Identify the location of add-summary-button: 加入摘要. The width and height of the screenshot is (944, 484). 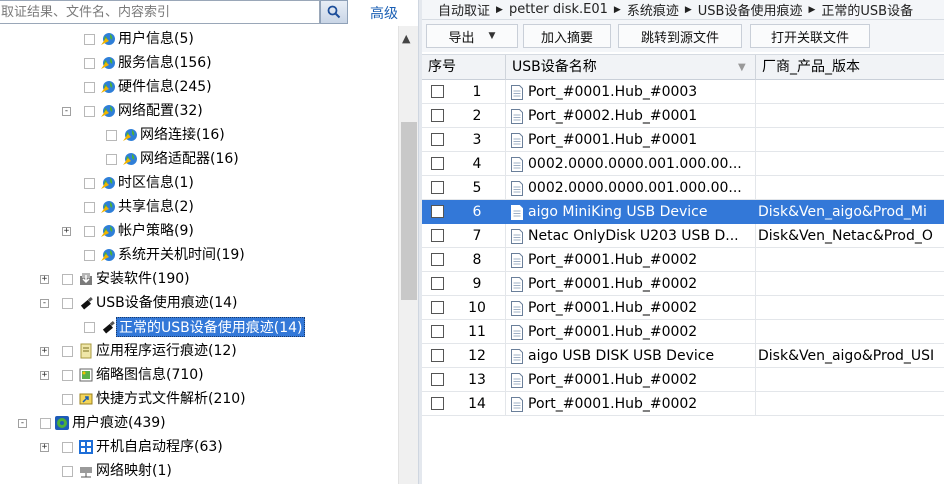
(567, 36).